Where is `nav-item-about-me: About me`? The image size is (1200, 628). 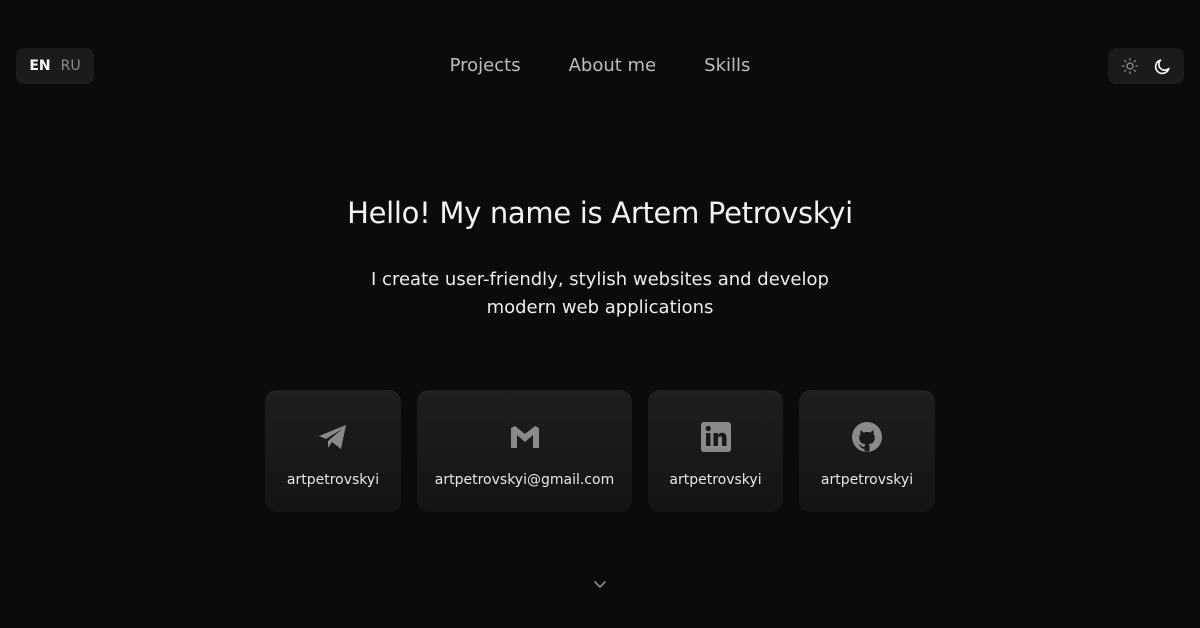 nav-item-about-me: About me is located at coordinates (613, 66).